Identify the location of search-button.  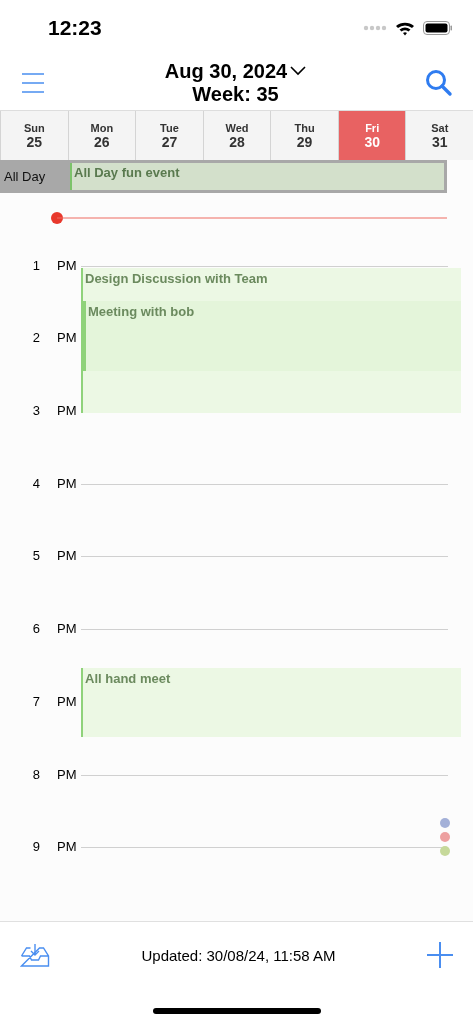
(439, 82).